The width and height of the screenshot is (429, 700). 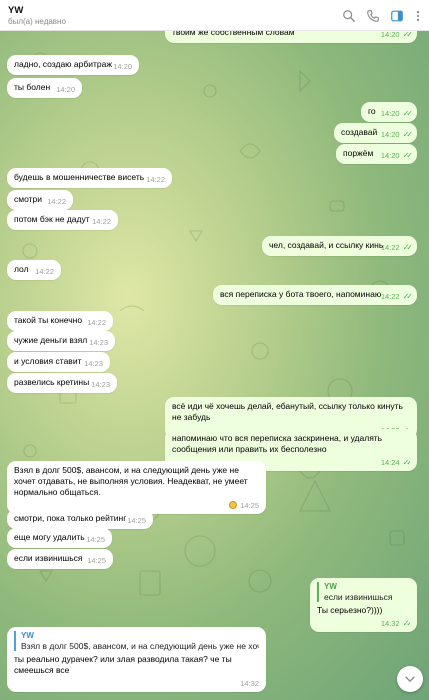 I want to click on message-time: 14:32 ✓✓, so click(x=395, y=623).